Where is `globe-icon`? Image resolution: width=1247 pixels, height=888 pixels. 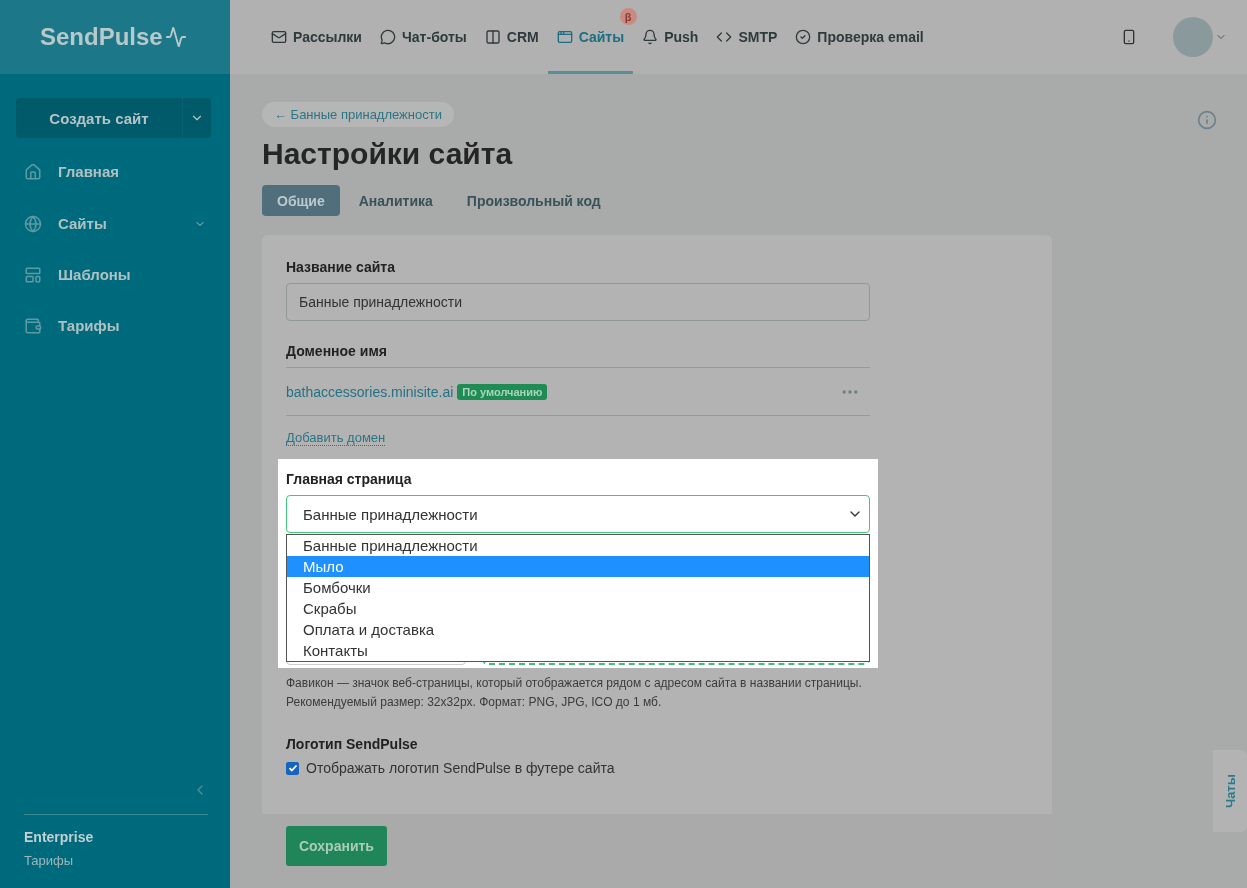 globe-icon is located at coordinates (33, 223).